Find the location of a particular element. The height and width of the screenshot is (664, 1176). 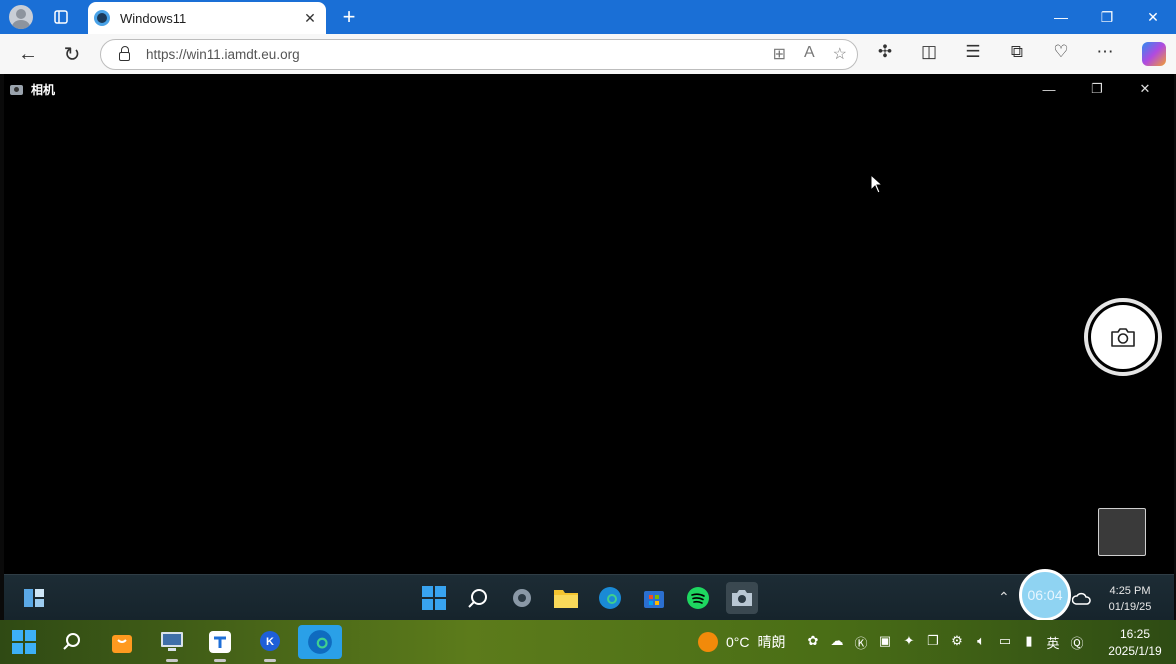

host-edge-icon is located at coordinates (320, 642).